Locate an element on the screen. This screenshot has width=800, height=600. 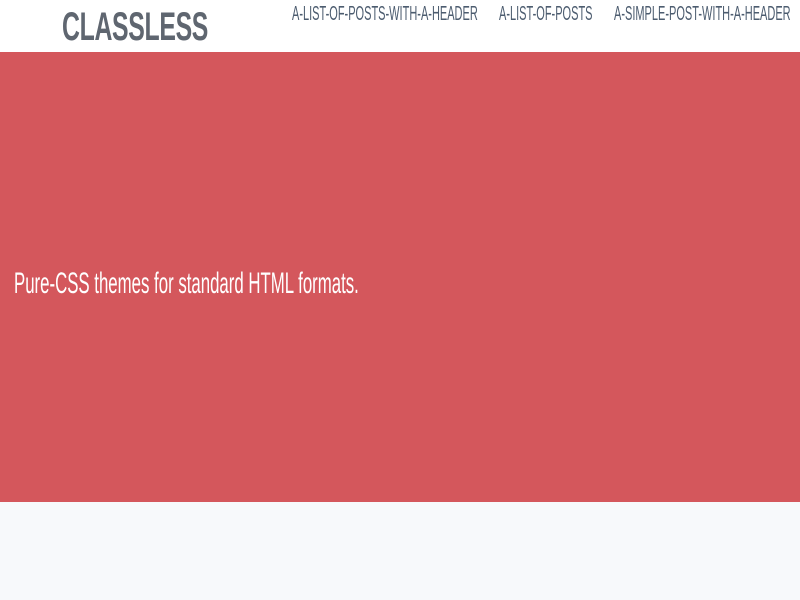
nav-item-simple-post-with-header: A-SIMPLE-POST-WITH-A-HEADER is located at coordinates (707, 14).